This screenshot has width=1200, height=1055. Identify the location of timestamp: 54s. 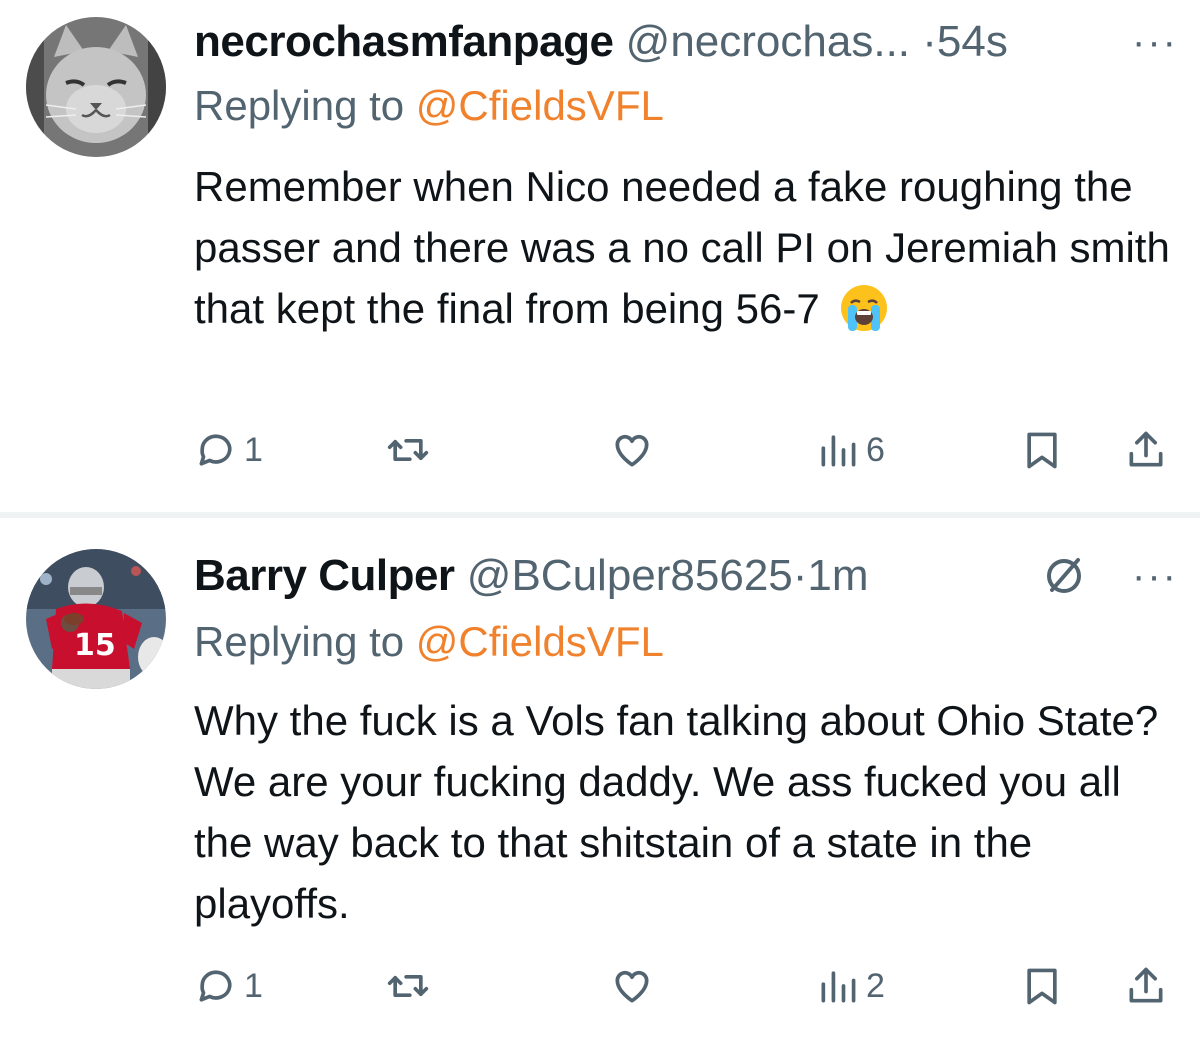
(972, 41).